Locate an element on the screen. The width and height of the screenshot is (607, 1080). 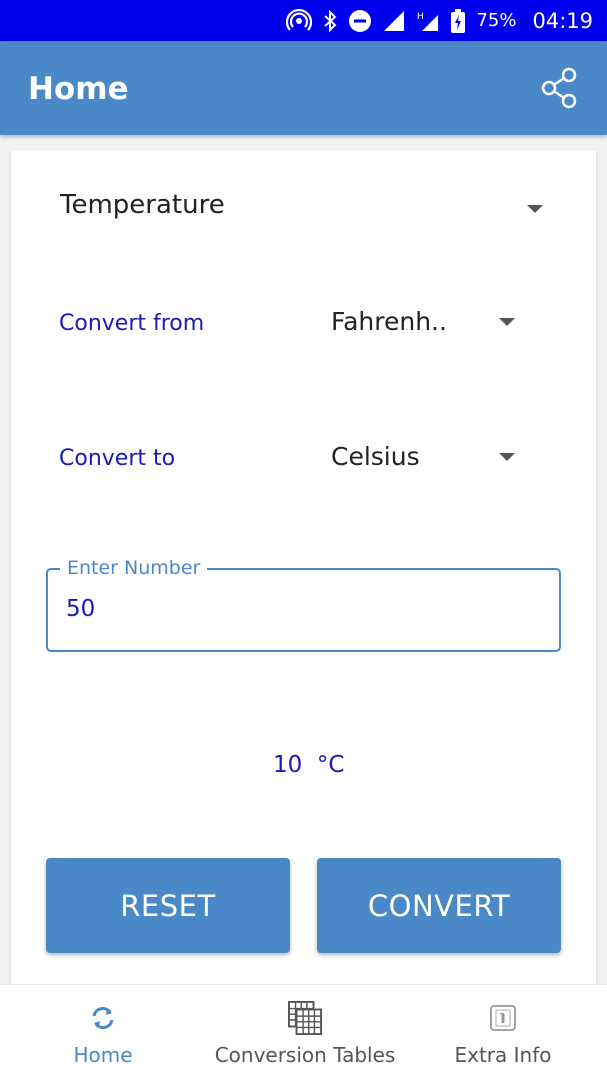
convert-button: CONVERT is located at coordinates (439, 905).